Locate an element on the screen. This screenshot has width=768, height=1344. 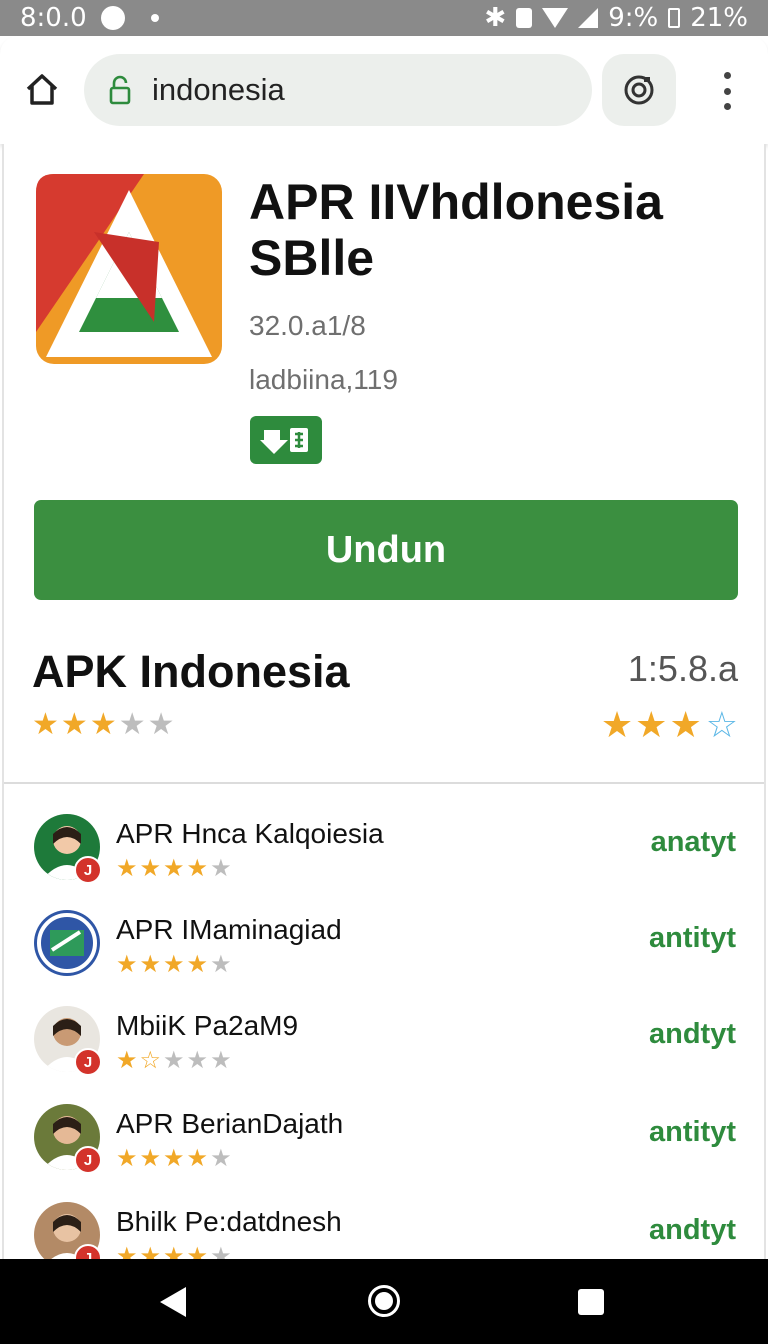
home-button is located at coordinates (42, 90).